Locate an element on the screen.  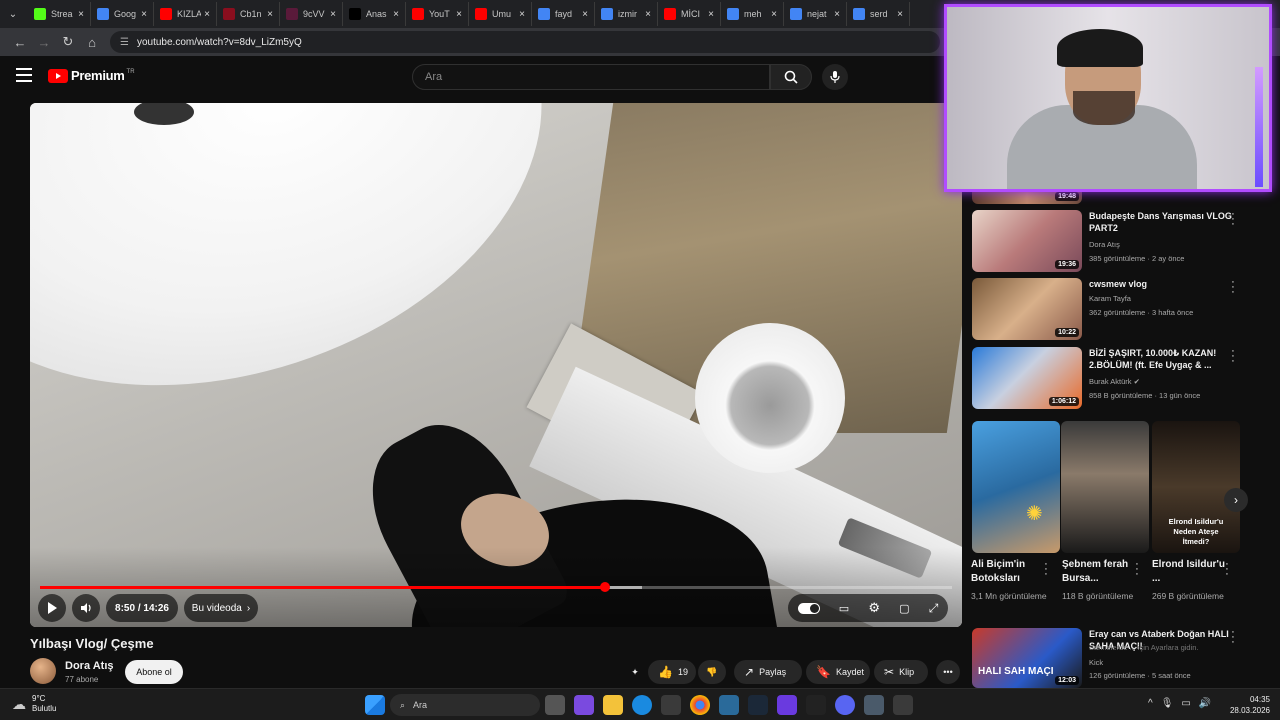
short-title: Ali Biçim'in Botoksları is located at coordinates (1011, 572).